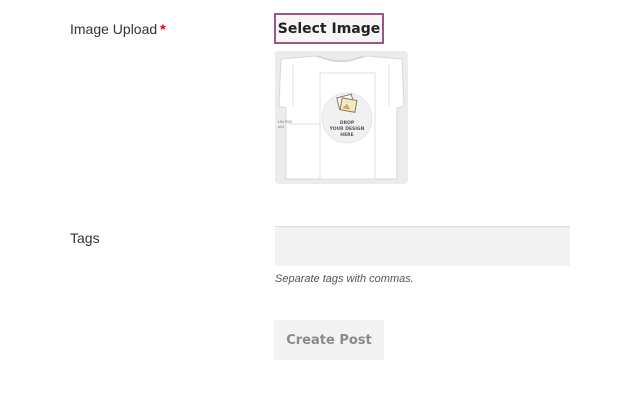 This screenshot has width=640, height=407. What do you see at coordinates (344, 279) in the screenshot?
I see `tags-help-text: Separate tags with commas.` at bounding box center [344, 279].